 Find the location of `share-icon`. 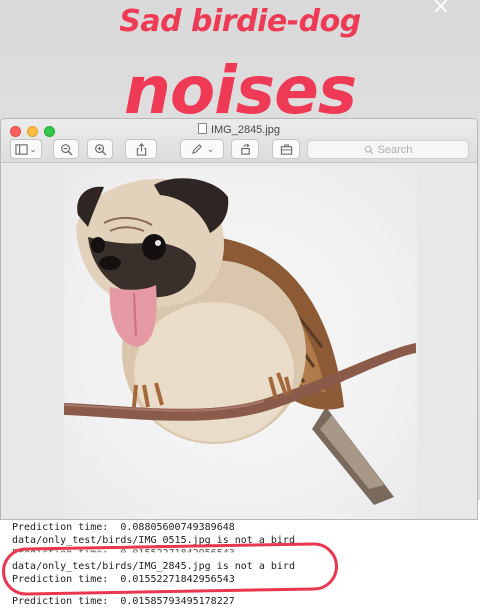

share-icon is located at coordinates (141, 149).